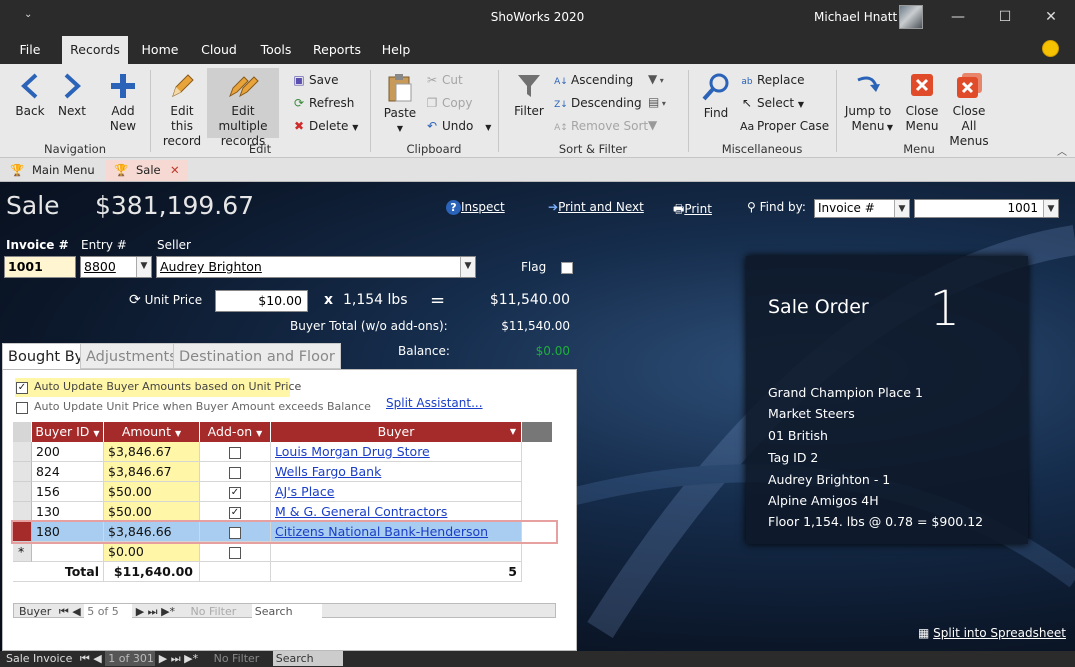 Image resolution: width=1075 pixels, height=667 pixels. I want to click on new-row-id, so click(68, 552).